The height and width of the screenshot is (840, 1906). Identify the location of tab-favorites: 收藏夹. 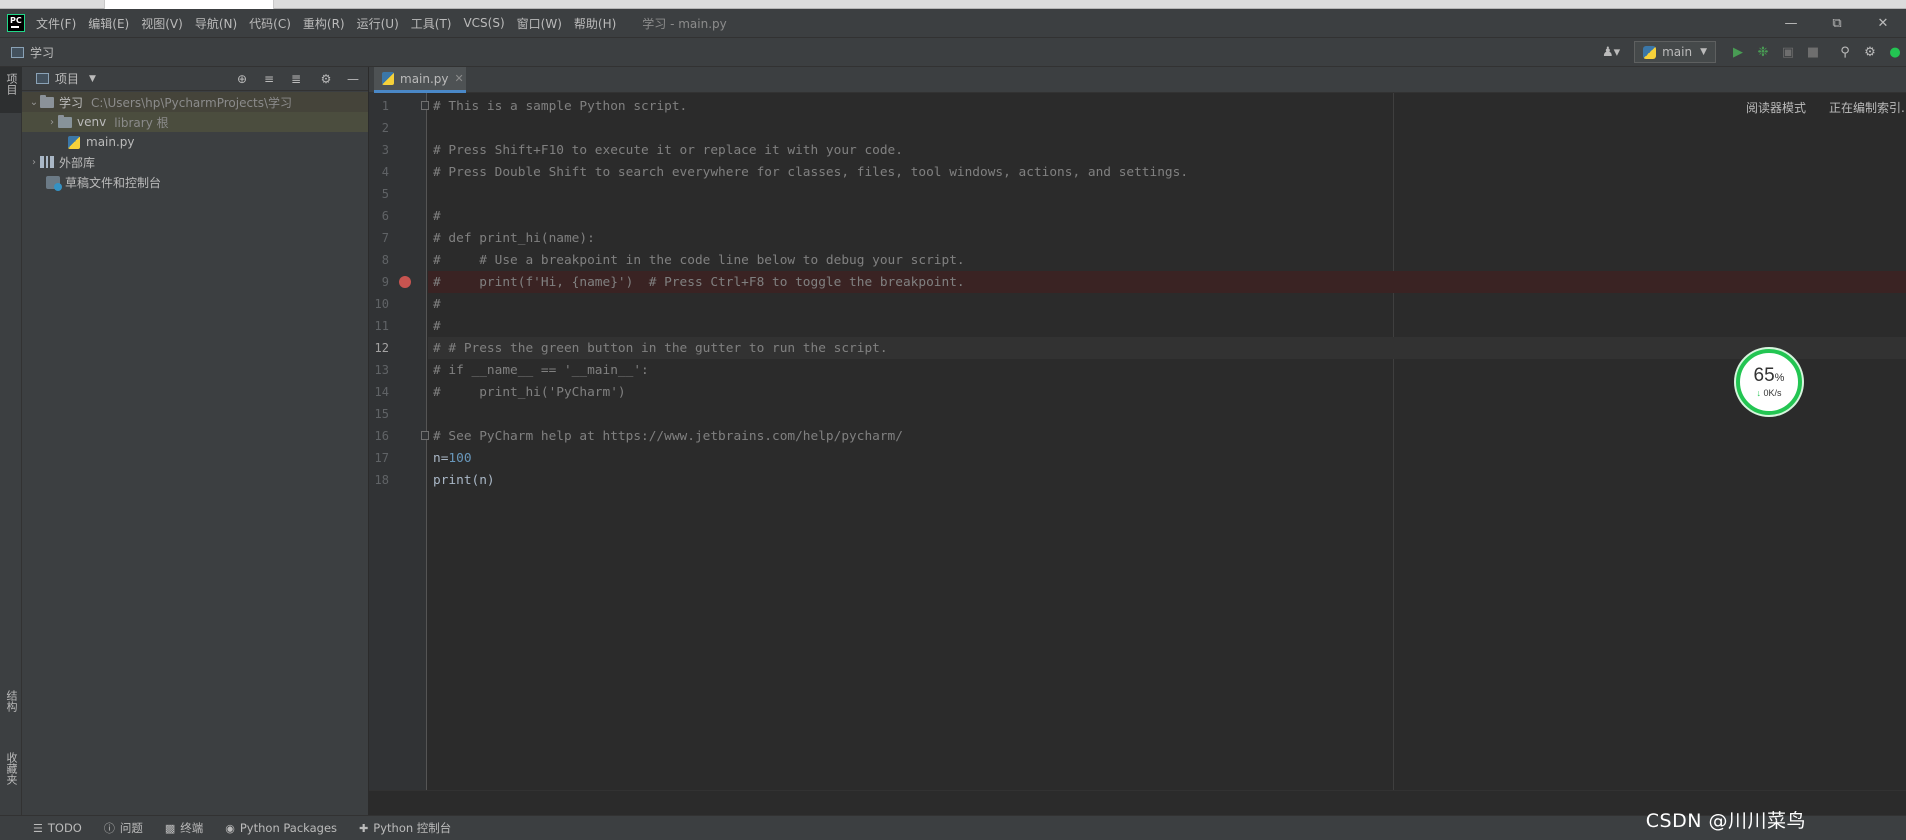
(11, 777).